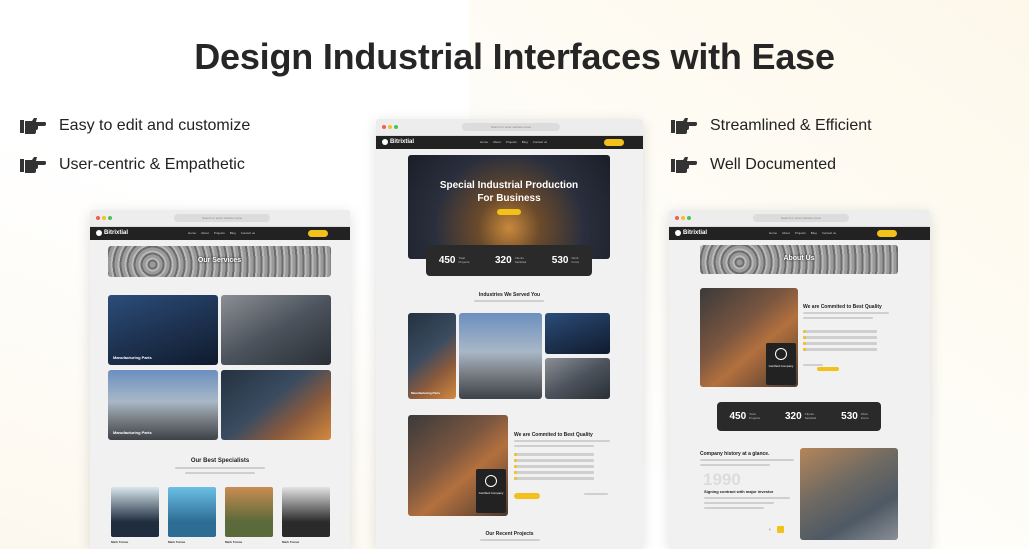  What do you see at coordinates (722, 479) in the screenshot?
I see `history-year: 1990` at bounding box center [722, 479].